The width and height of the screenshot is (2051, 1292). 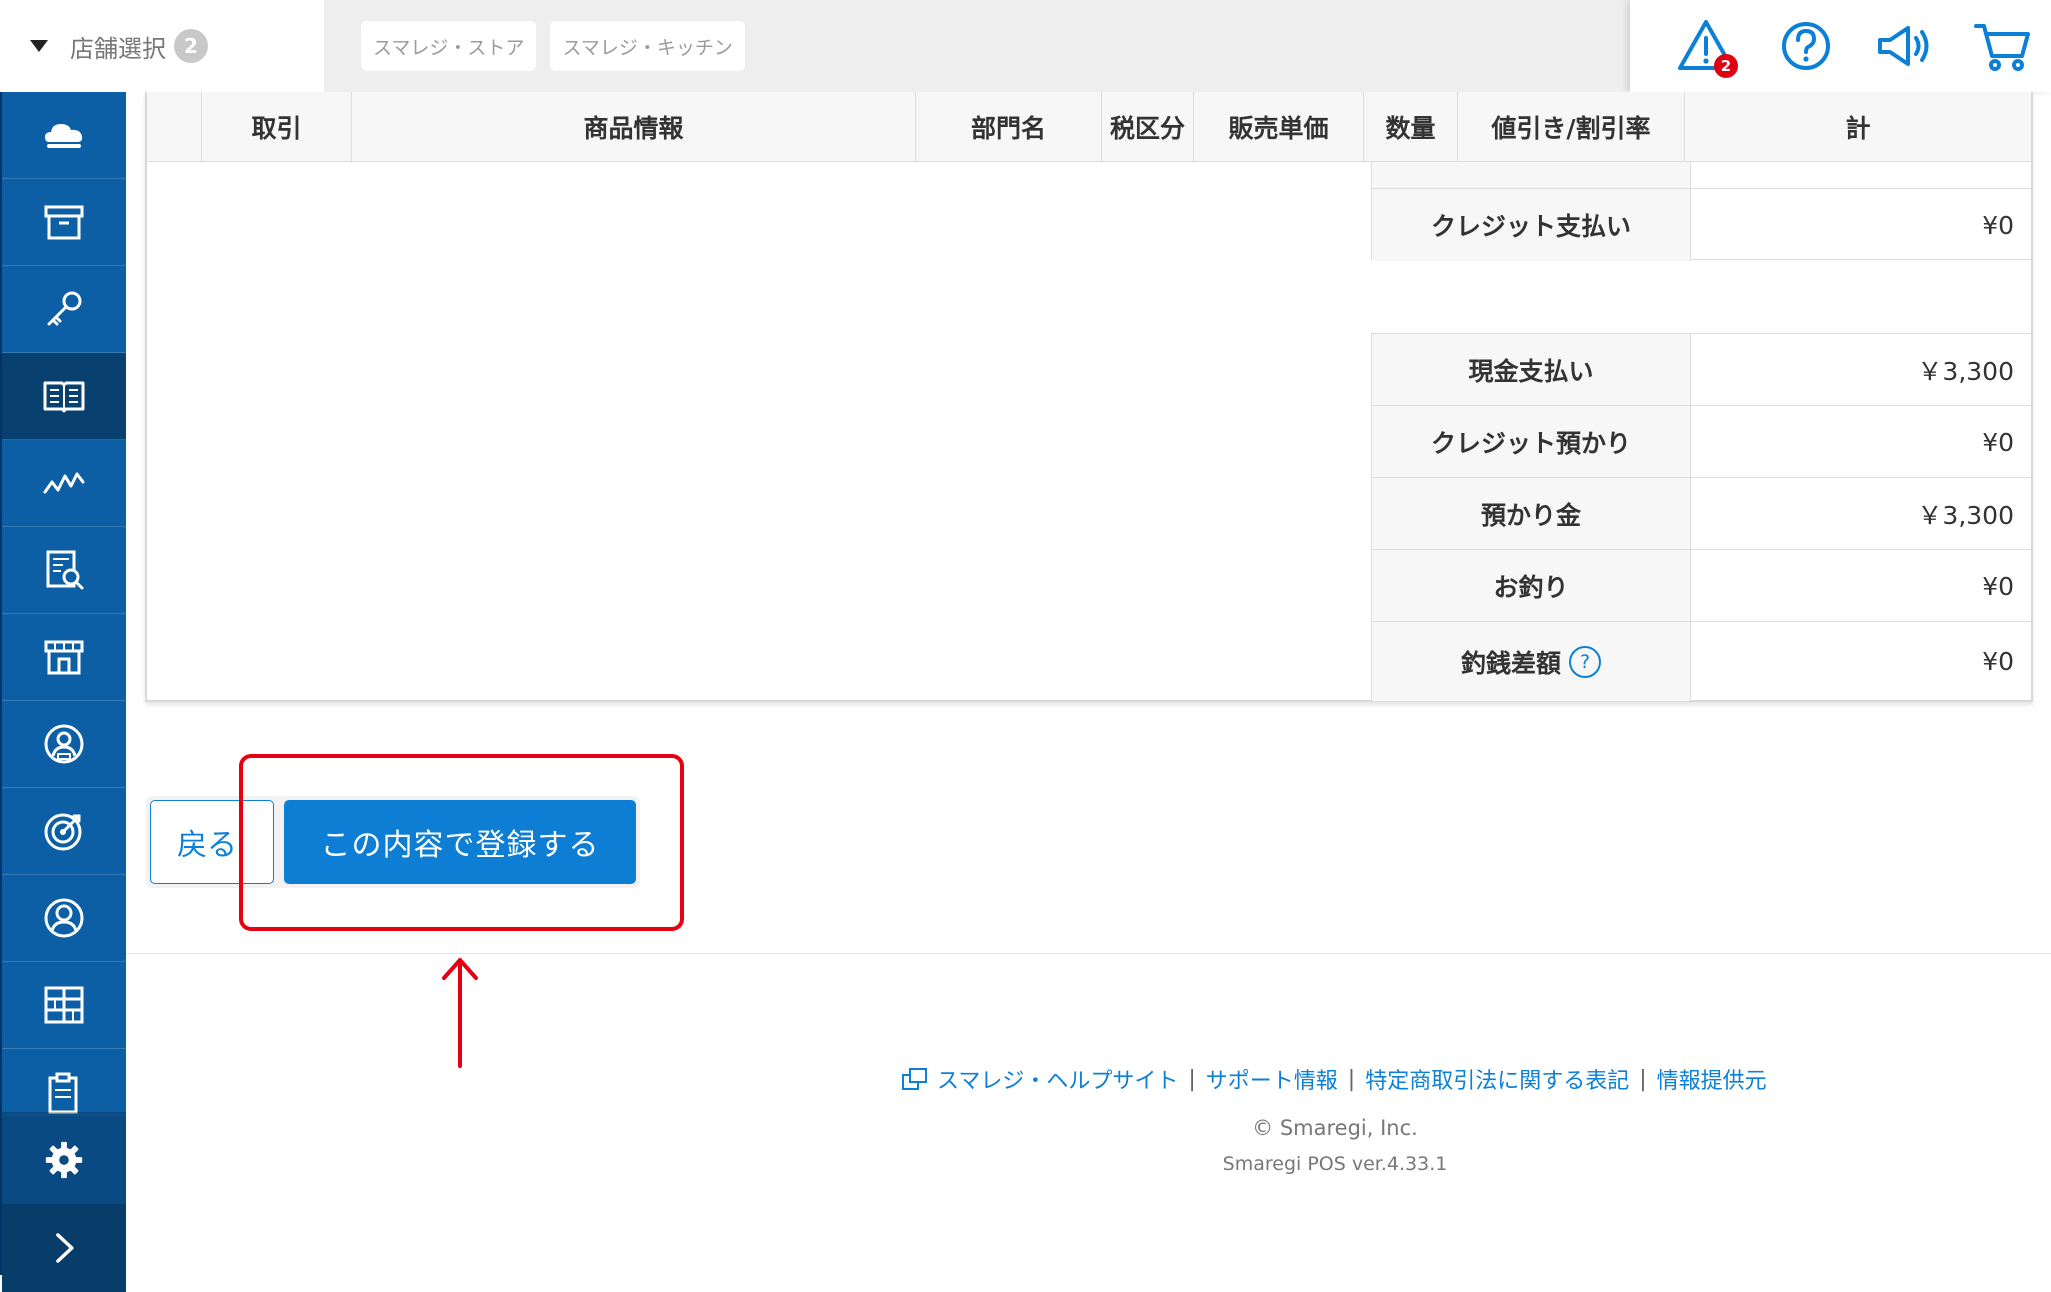 I want to click on sidebar-item-cloud, so click(x=64, y=135).